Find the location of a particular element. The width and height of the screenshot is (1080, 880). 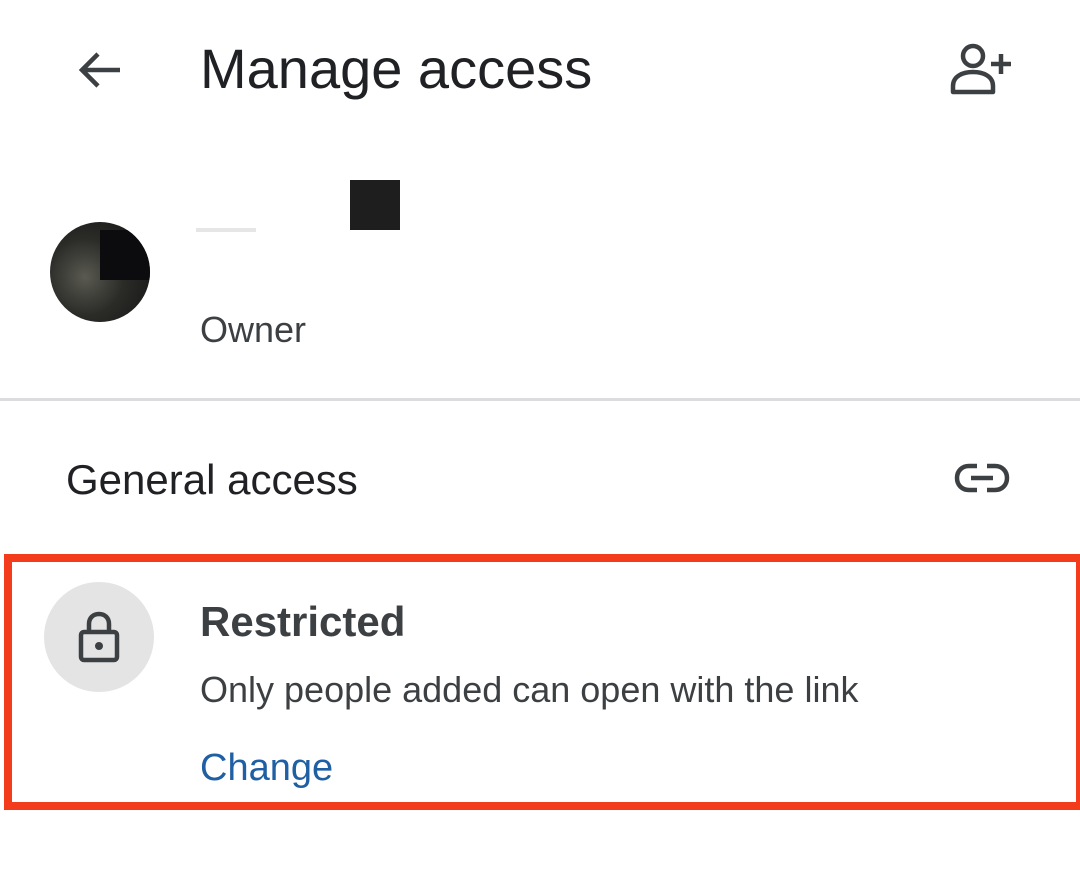

owner-avatar is located at coordinates (100, 272).